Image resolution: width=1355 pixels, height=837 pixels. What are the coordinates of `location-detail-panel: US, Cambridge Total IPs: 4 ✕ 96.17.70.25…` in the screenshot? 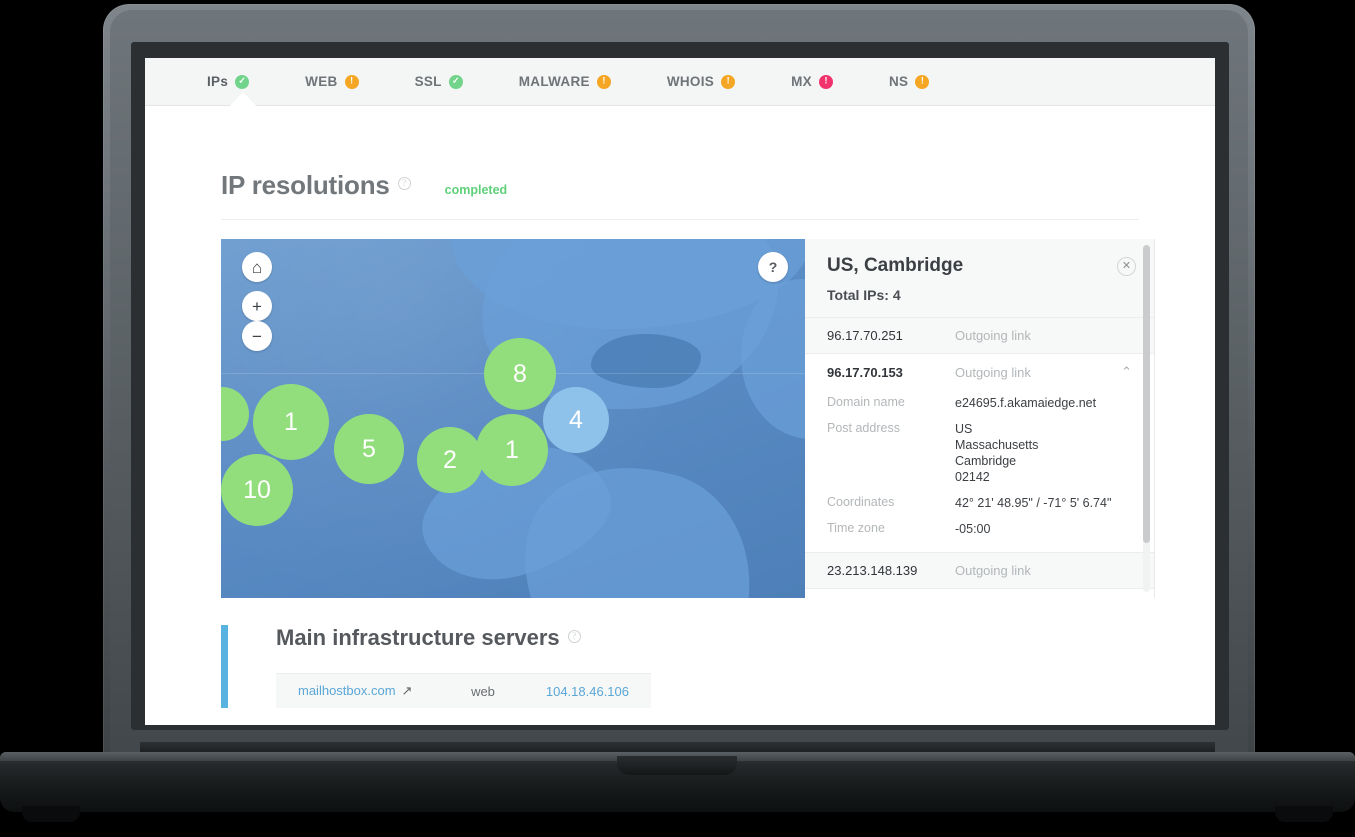 It's located at (980, 418).